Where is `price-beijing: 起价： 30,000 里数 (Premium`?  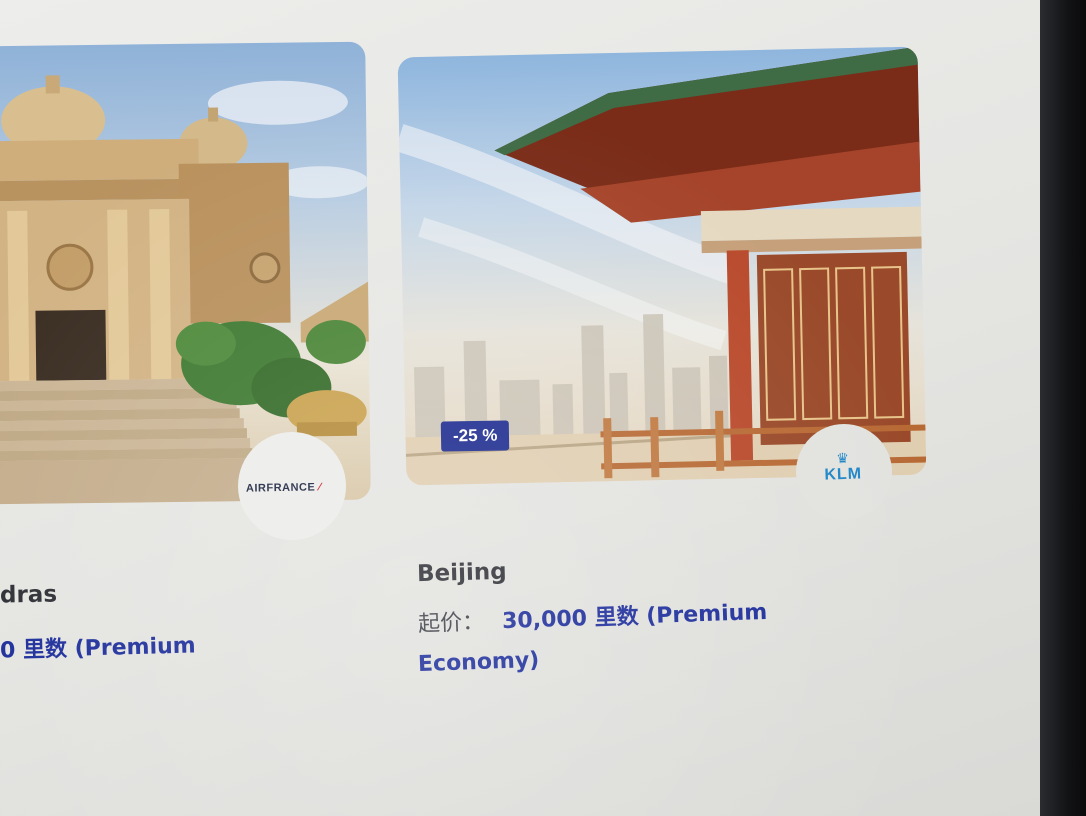
price-beijing: 起价： 30,000 里数 (Premium is located at coordinates (593, 616).